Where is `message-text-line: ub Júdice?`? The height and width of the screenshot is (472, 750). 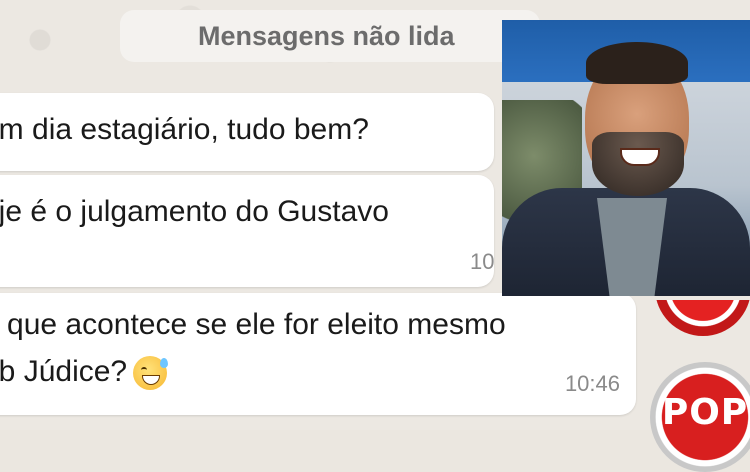 message-text-line: ub Júdice? is located at coordinates (84, 373).